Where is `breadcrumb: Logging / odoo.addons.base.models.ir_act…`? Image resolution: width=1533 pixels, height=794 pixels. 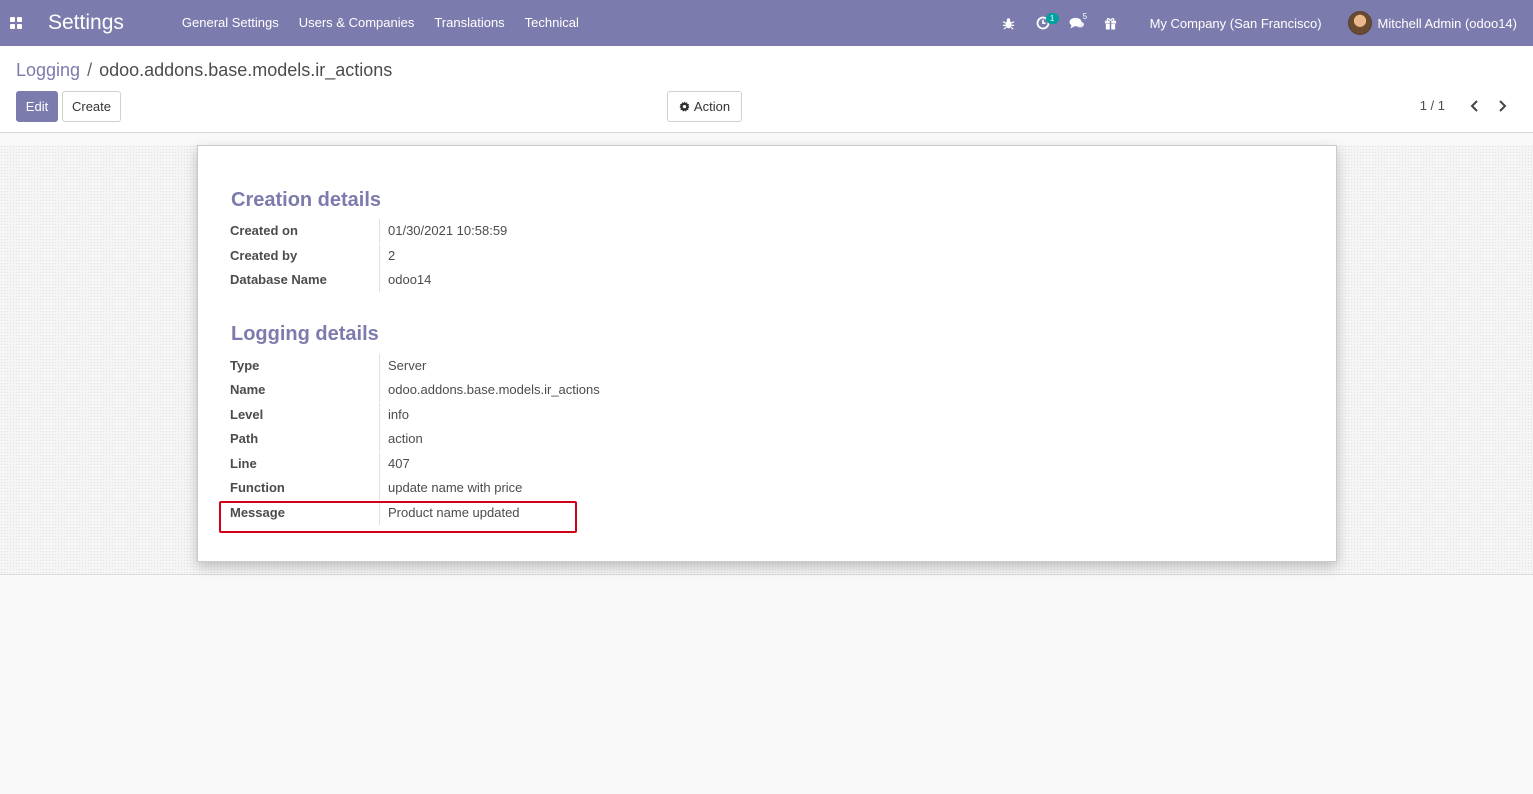
breadcrumb: Logging / odoo.addons.base.models.ir_act… is located at coordinates (204, 70).